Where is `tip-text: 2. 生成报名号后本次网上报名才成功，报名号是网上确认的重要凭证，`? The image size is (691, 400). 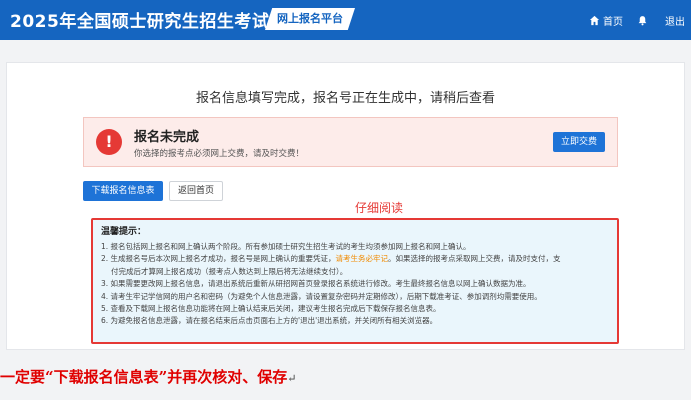 tip-text: 2. 生成报名号后本次网上报名才成功，报名号是网上确认的重要凭证， is located at coordinates (218, 259).